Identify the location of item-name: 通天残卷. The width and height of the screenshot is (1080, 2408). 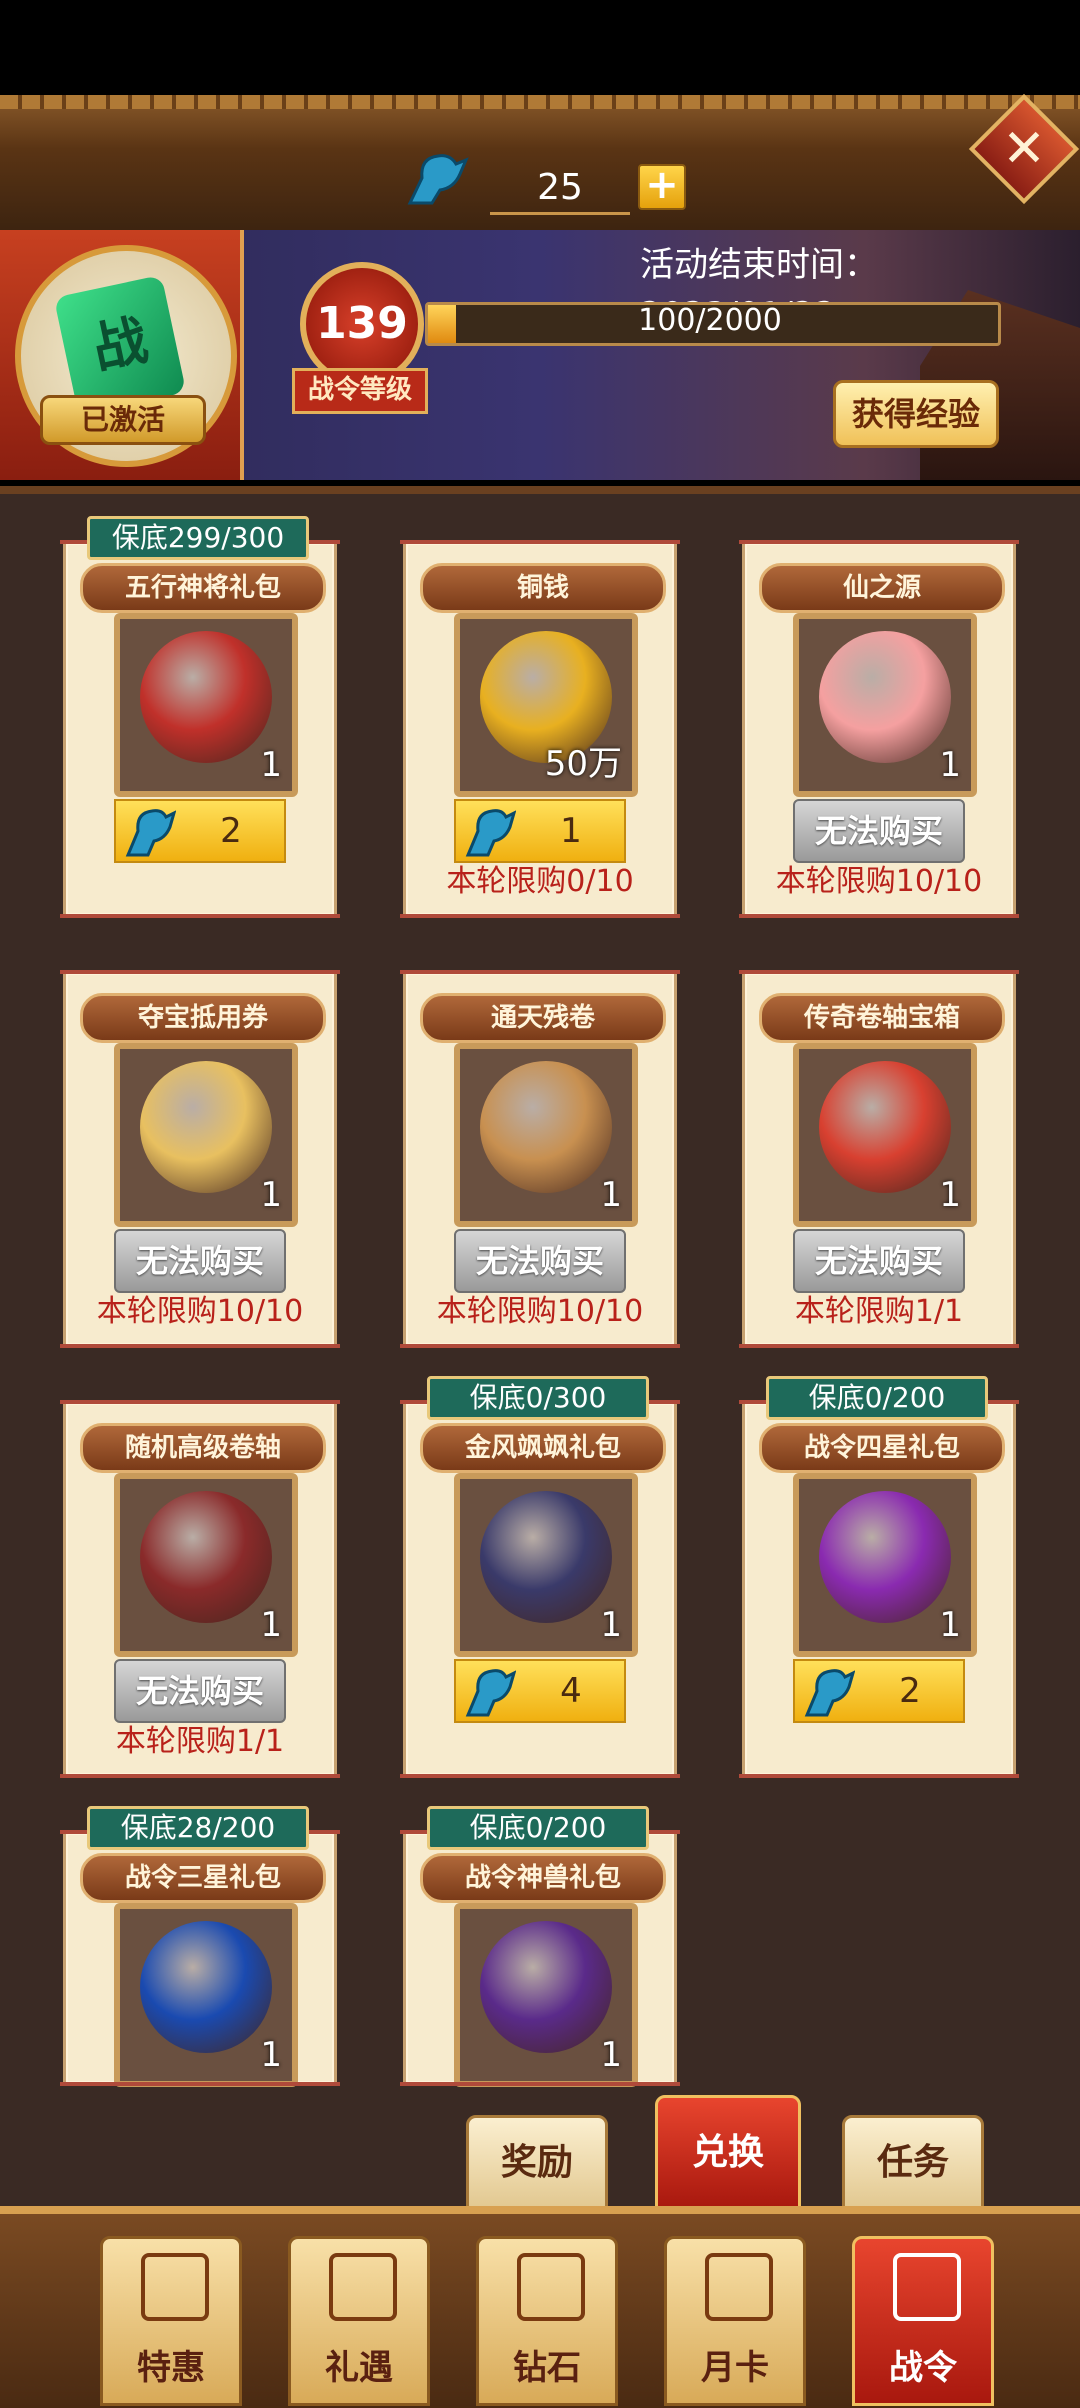
(543, 1018).